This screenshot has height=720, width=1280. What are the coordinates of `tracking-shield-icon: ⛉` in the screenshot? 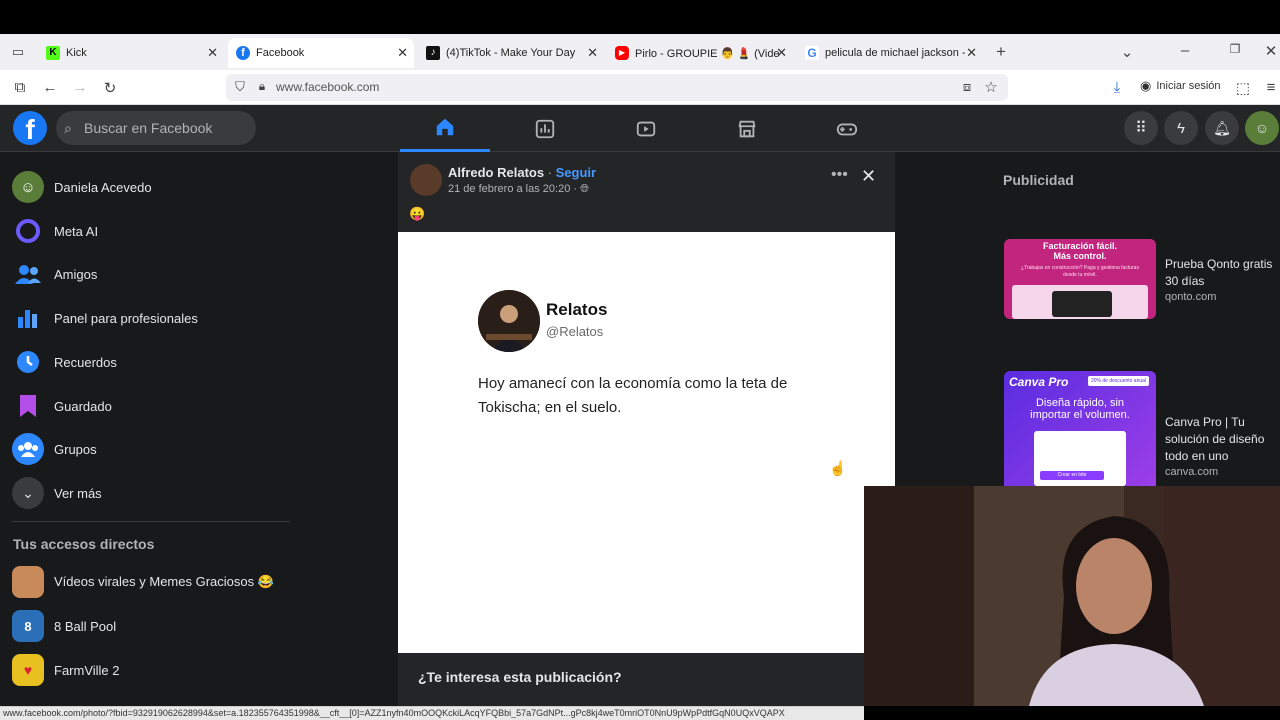 It's located at (240, 87).